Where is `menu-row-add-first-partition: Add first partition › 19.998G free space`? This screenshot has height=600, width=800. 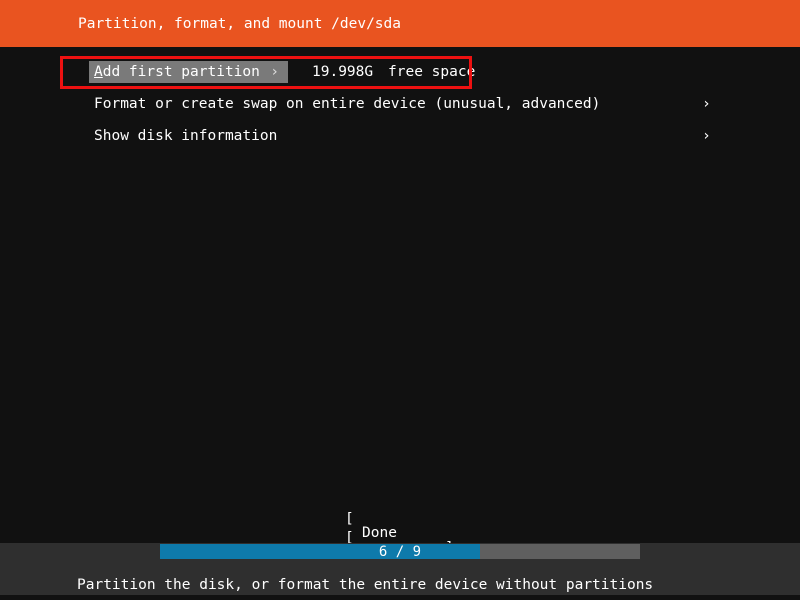
menu-row-add-first-partition: Add first partition › 19.998G free space is located at coordinates (400, 76).